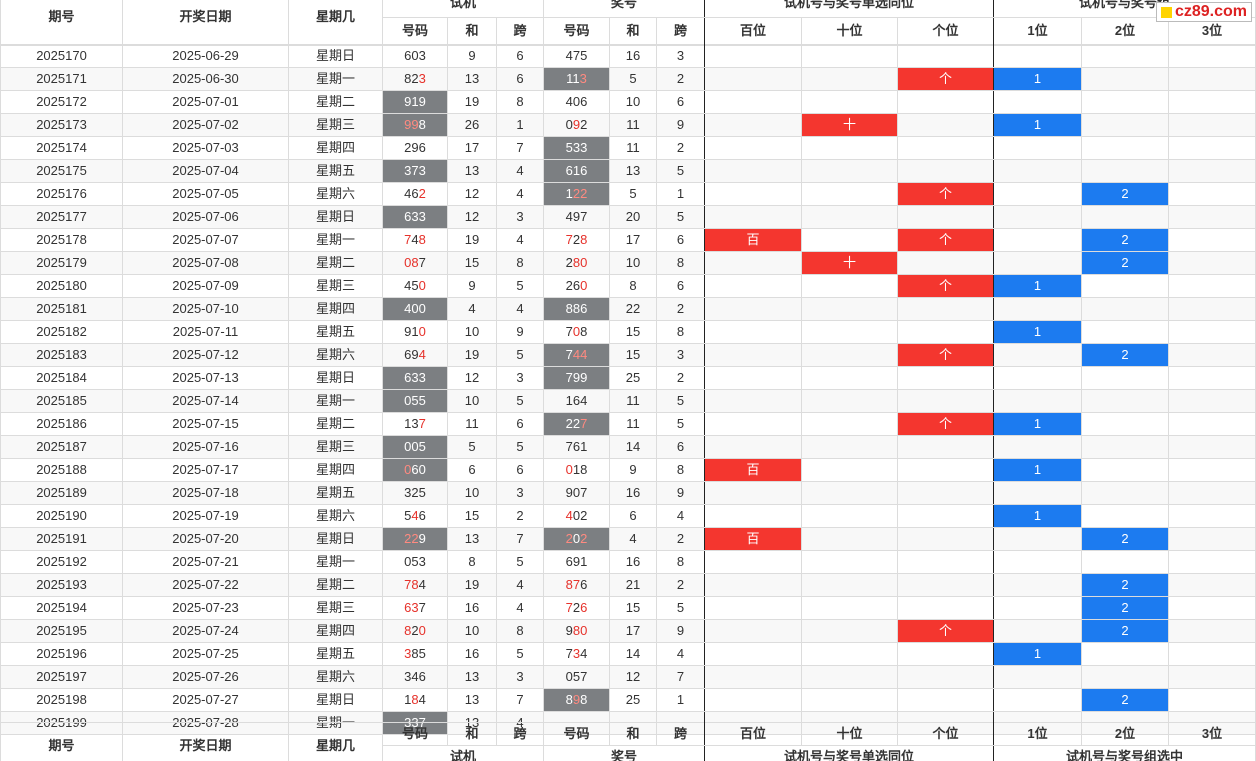 The height and width of the screenshot is (761, 1256). I want to click on sub-combo-1: 1位, so click(1038, 31).